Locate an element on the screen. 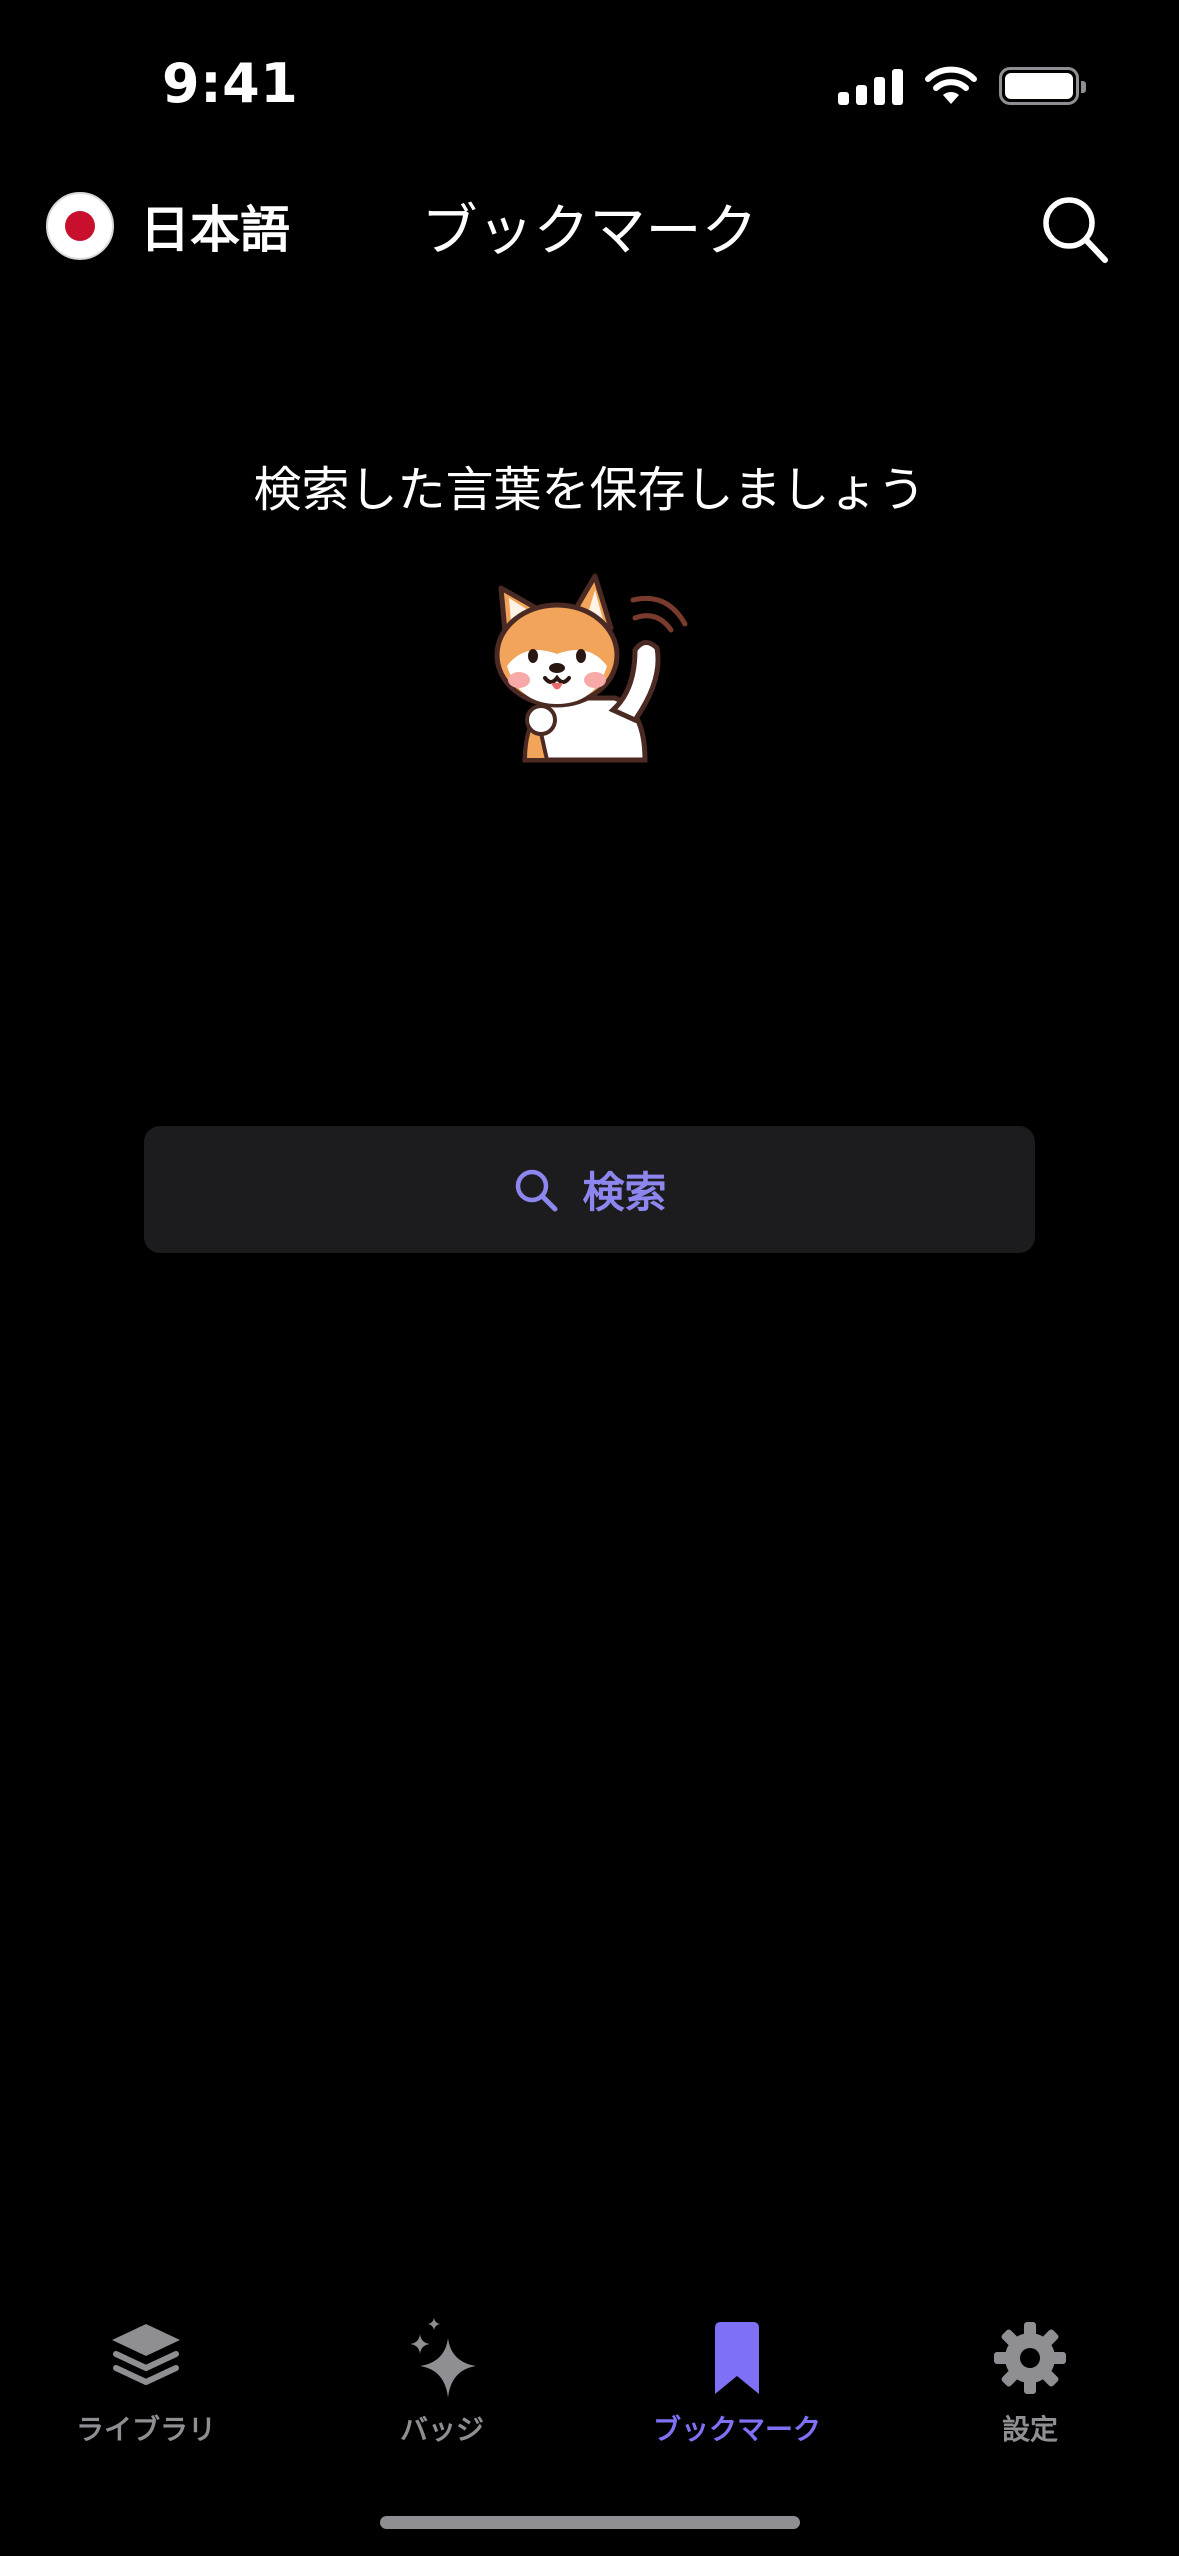 The height and width of the screenshot is (2556, 1179). tab-bar: ライブラリ バッジ ブックマーク 設定 is located at coordinates (589, 2391).